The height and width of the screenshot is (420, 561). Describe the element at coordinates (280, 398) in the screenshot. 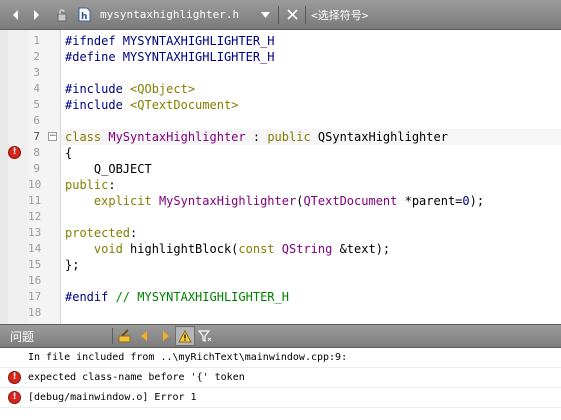

I see `issue-error-row: ! [debug/mainwindow.o] Error 1` at that location.